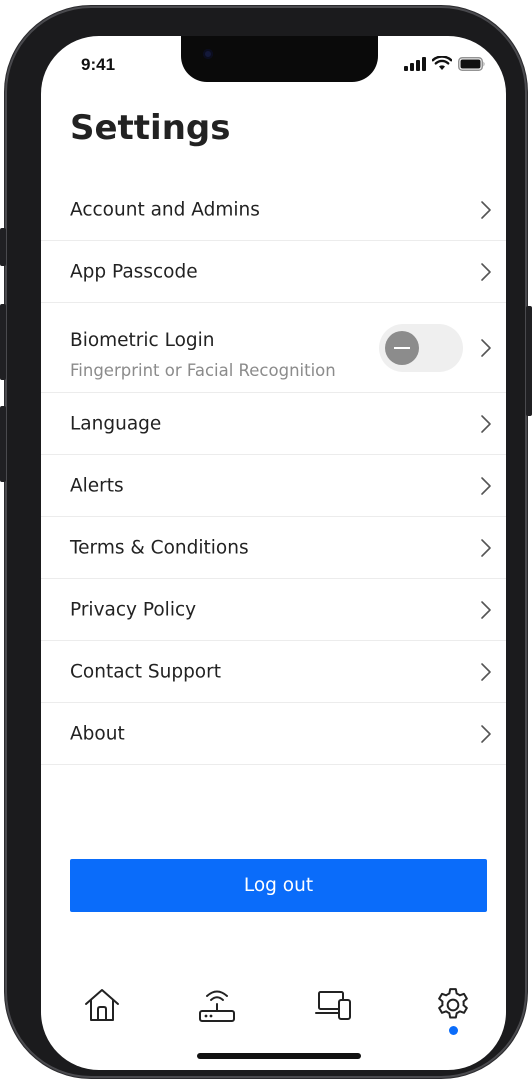 This screenshot has height=1084, width=532. I want to click on front-camera, so click(208, 54).